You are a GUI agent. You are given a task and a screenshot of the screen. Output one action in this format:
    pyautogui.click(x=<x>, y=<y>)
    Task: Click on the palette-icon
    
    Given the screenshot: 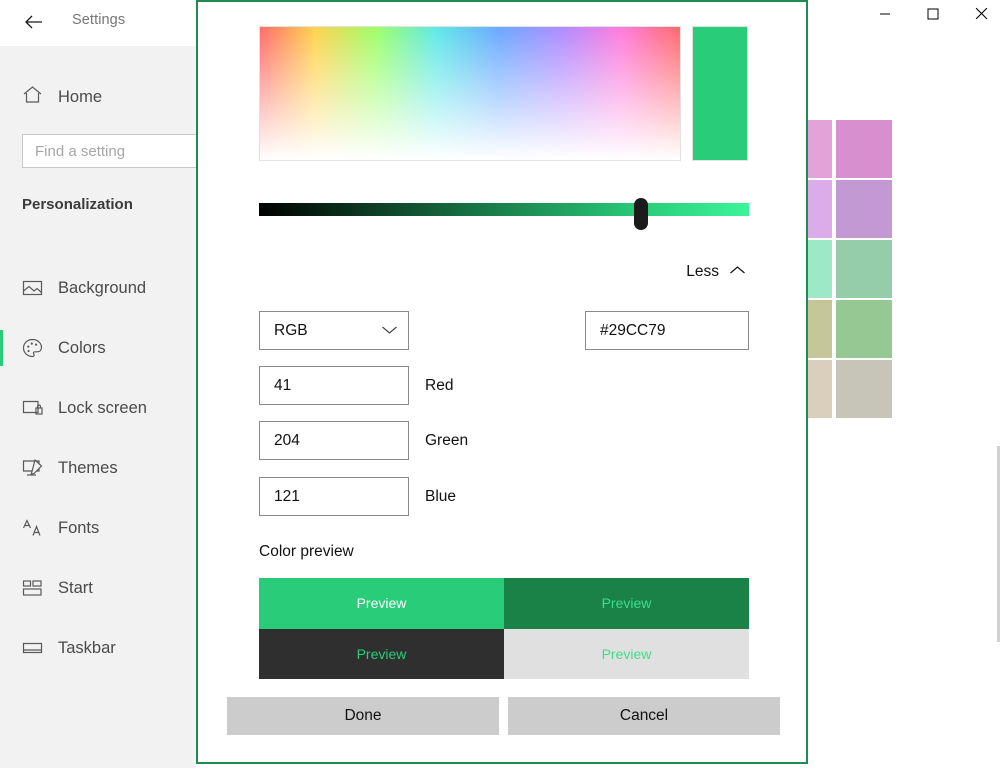 What is the action you would take?
    pyautogui.click(x=37, y=348)
    